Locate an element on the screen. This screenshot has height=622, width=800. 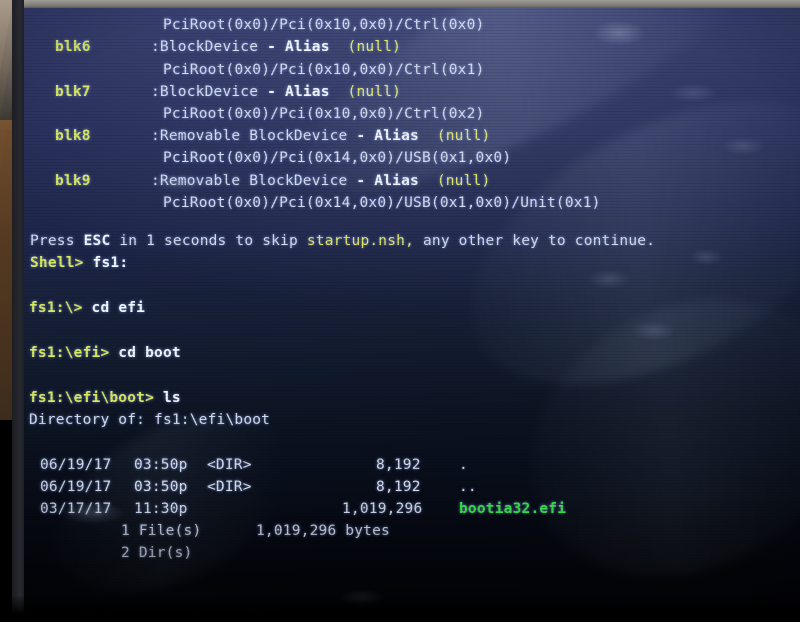
device-path-row: PciRoot(0x0)/Pci(0x14,0x0)/USB(0x1,0x0) is located at coordinates (337, 158).